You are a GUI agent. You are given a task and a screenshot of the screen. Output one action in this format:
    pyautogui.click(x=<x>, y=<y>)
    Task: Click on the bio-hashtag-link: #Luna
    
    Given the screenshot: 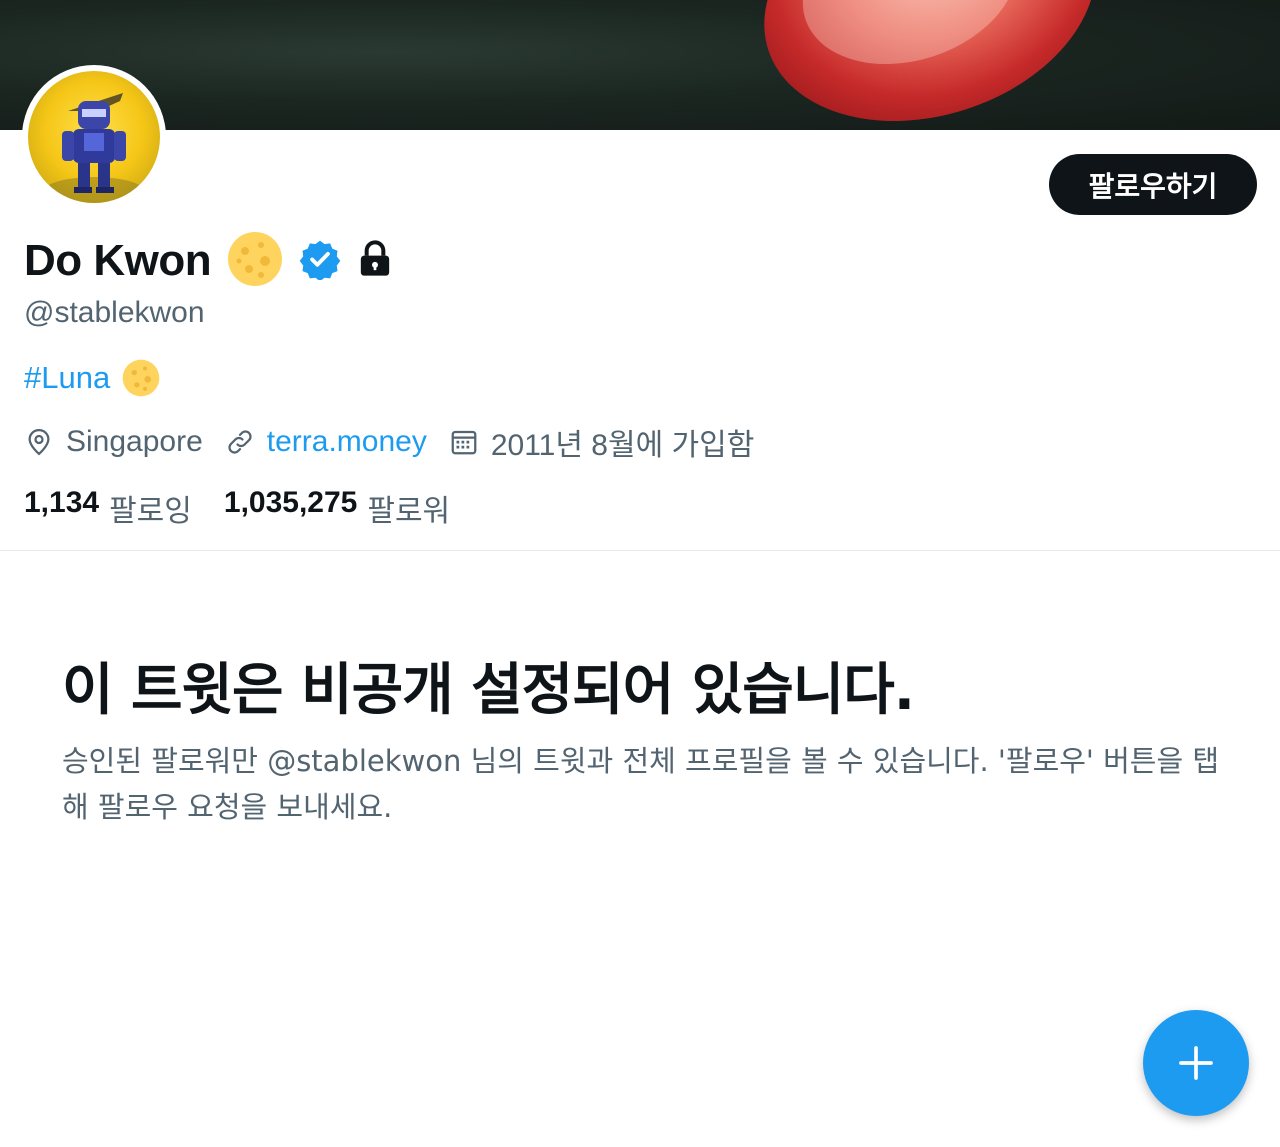 What is the action you would take?
    pyautogui.click(x=67, y=378)
    